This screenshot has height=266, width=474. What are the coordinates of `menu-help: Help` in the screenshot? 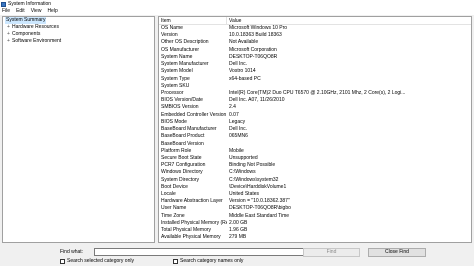 It's located at (52, 11).